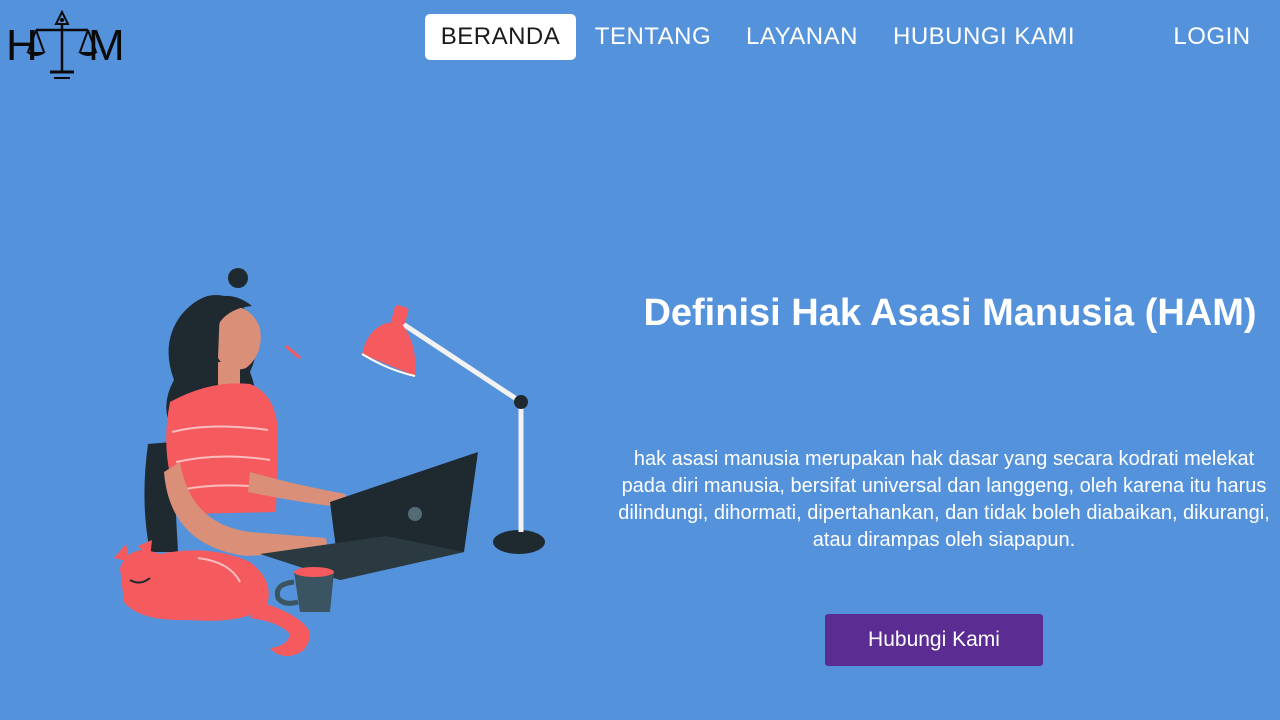 The image size is (1280, 720). What do you see at coordinates (984, 37) in the screenshot?
I see `nav-hubungi-kami: HUBUNGI KAMI` at bounding box center [984, 37].